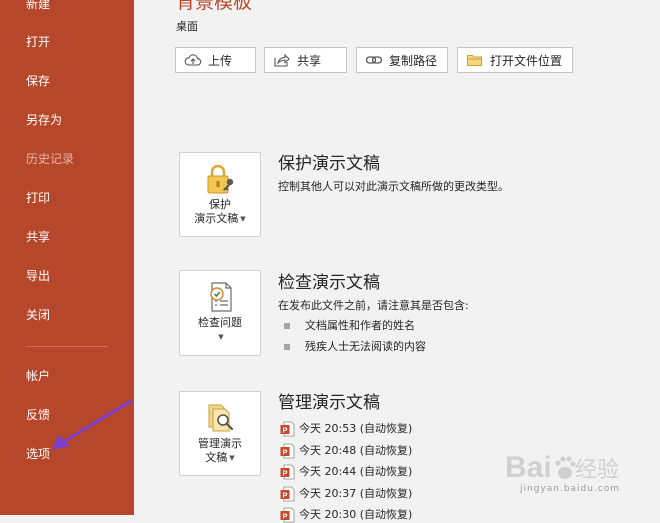 This screenshot has height=523, width=660. I want to click on upload-button: 上传, so click(215, 60).